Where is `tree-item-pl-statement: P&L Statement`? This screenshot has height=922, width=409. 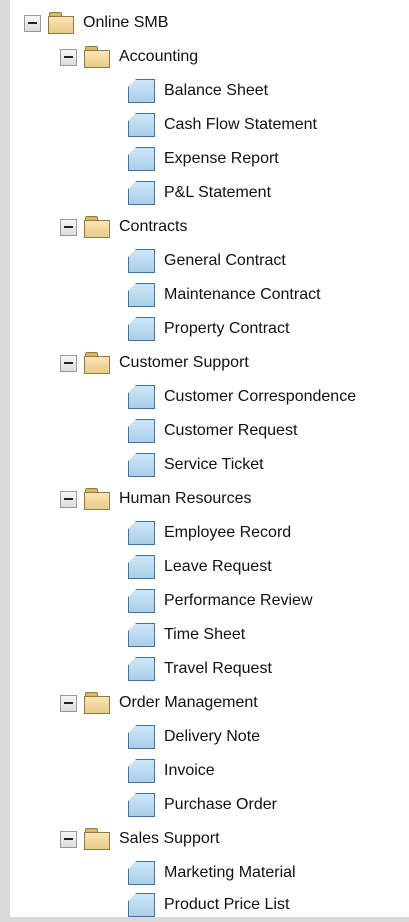
tree-item-pl-statement: P&L Statement is located at coordinates (199, 193).